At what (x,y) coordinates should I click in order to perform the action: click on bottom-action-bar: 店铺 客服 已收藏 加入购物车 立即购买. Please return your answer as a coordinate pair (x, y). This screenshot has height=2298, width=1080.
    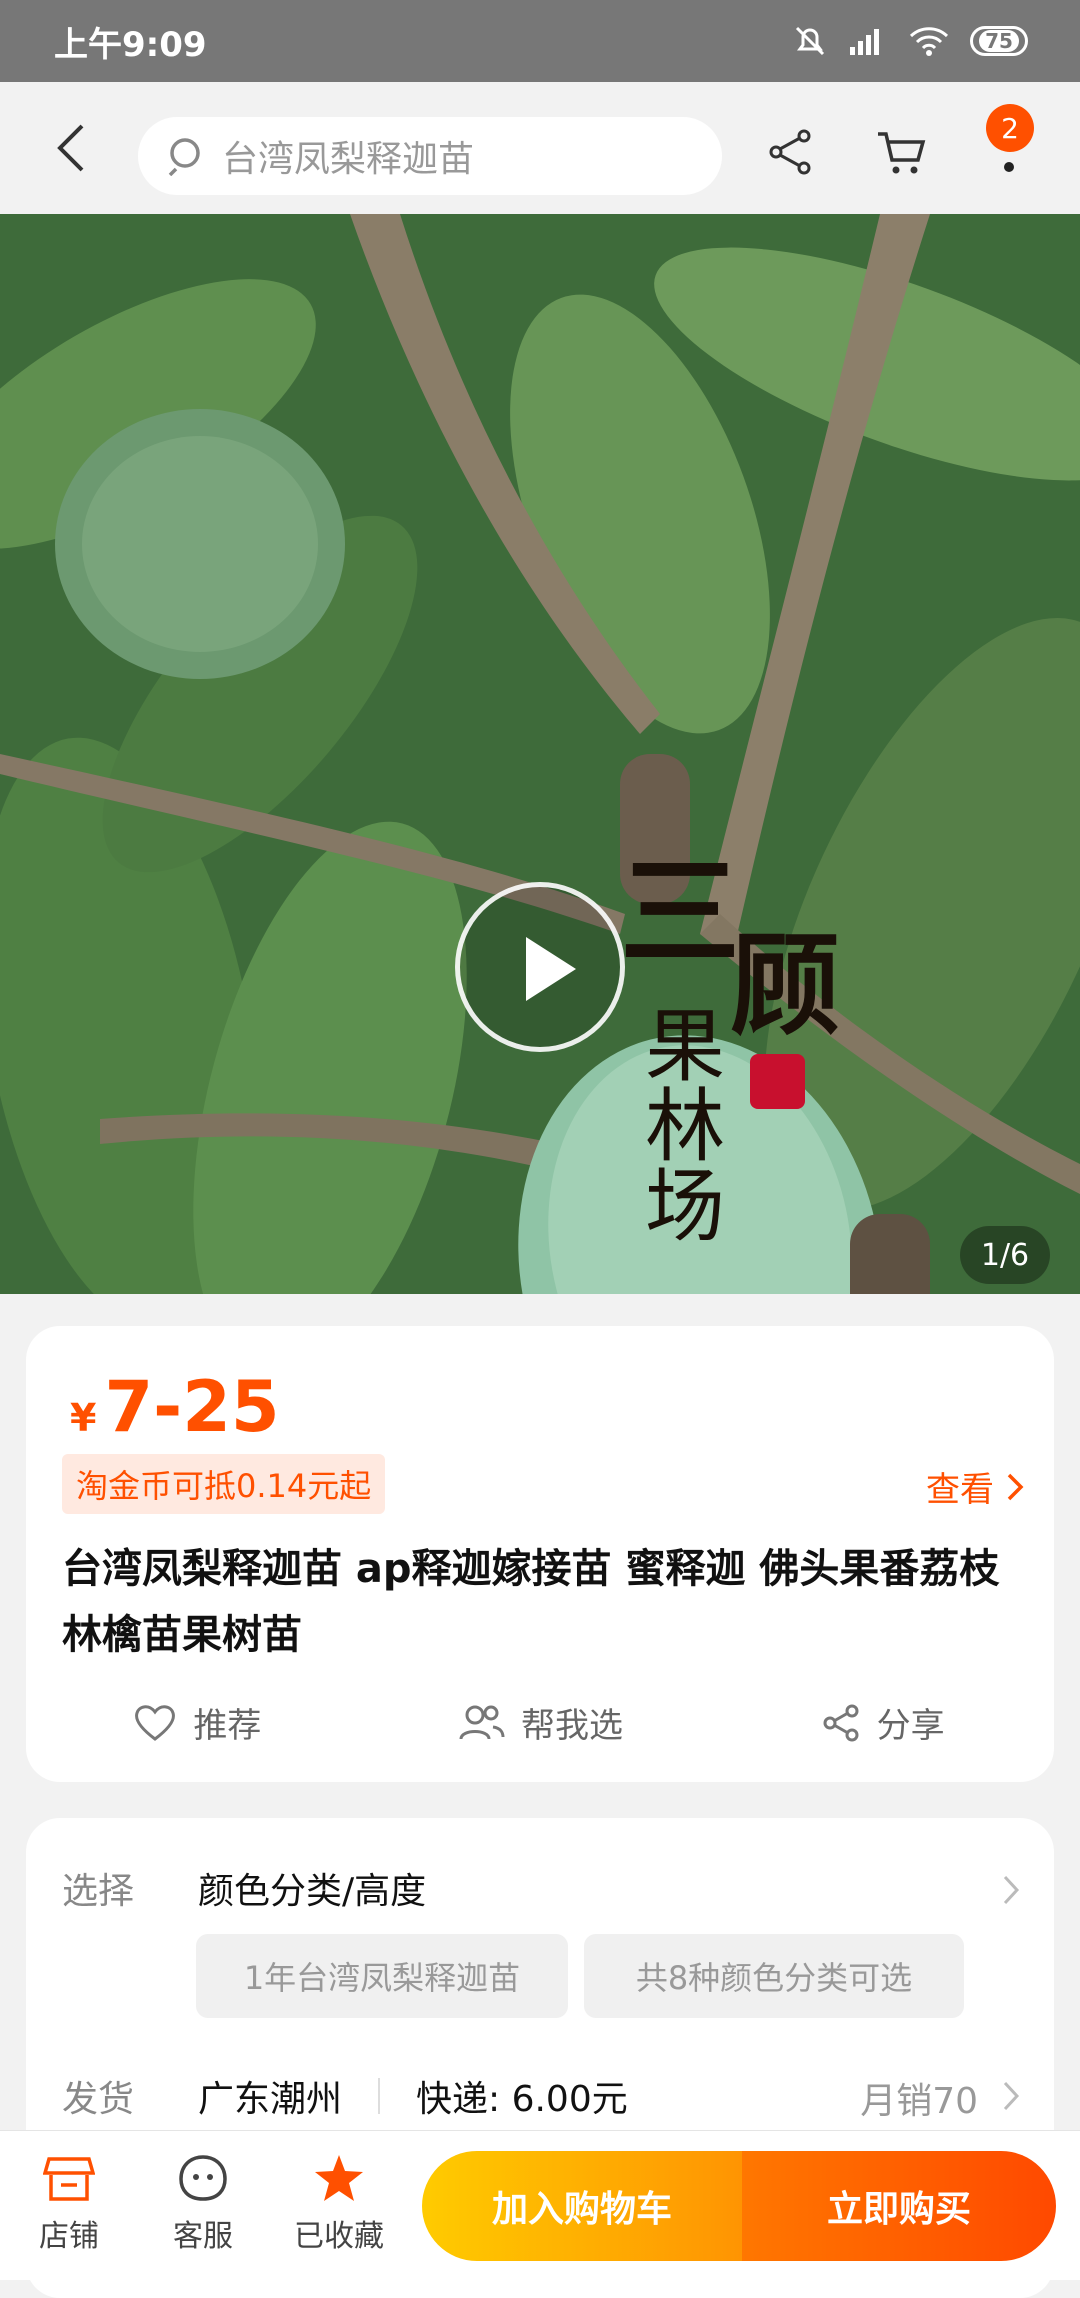
    Looking at the image, I should click on (540, 2205).